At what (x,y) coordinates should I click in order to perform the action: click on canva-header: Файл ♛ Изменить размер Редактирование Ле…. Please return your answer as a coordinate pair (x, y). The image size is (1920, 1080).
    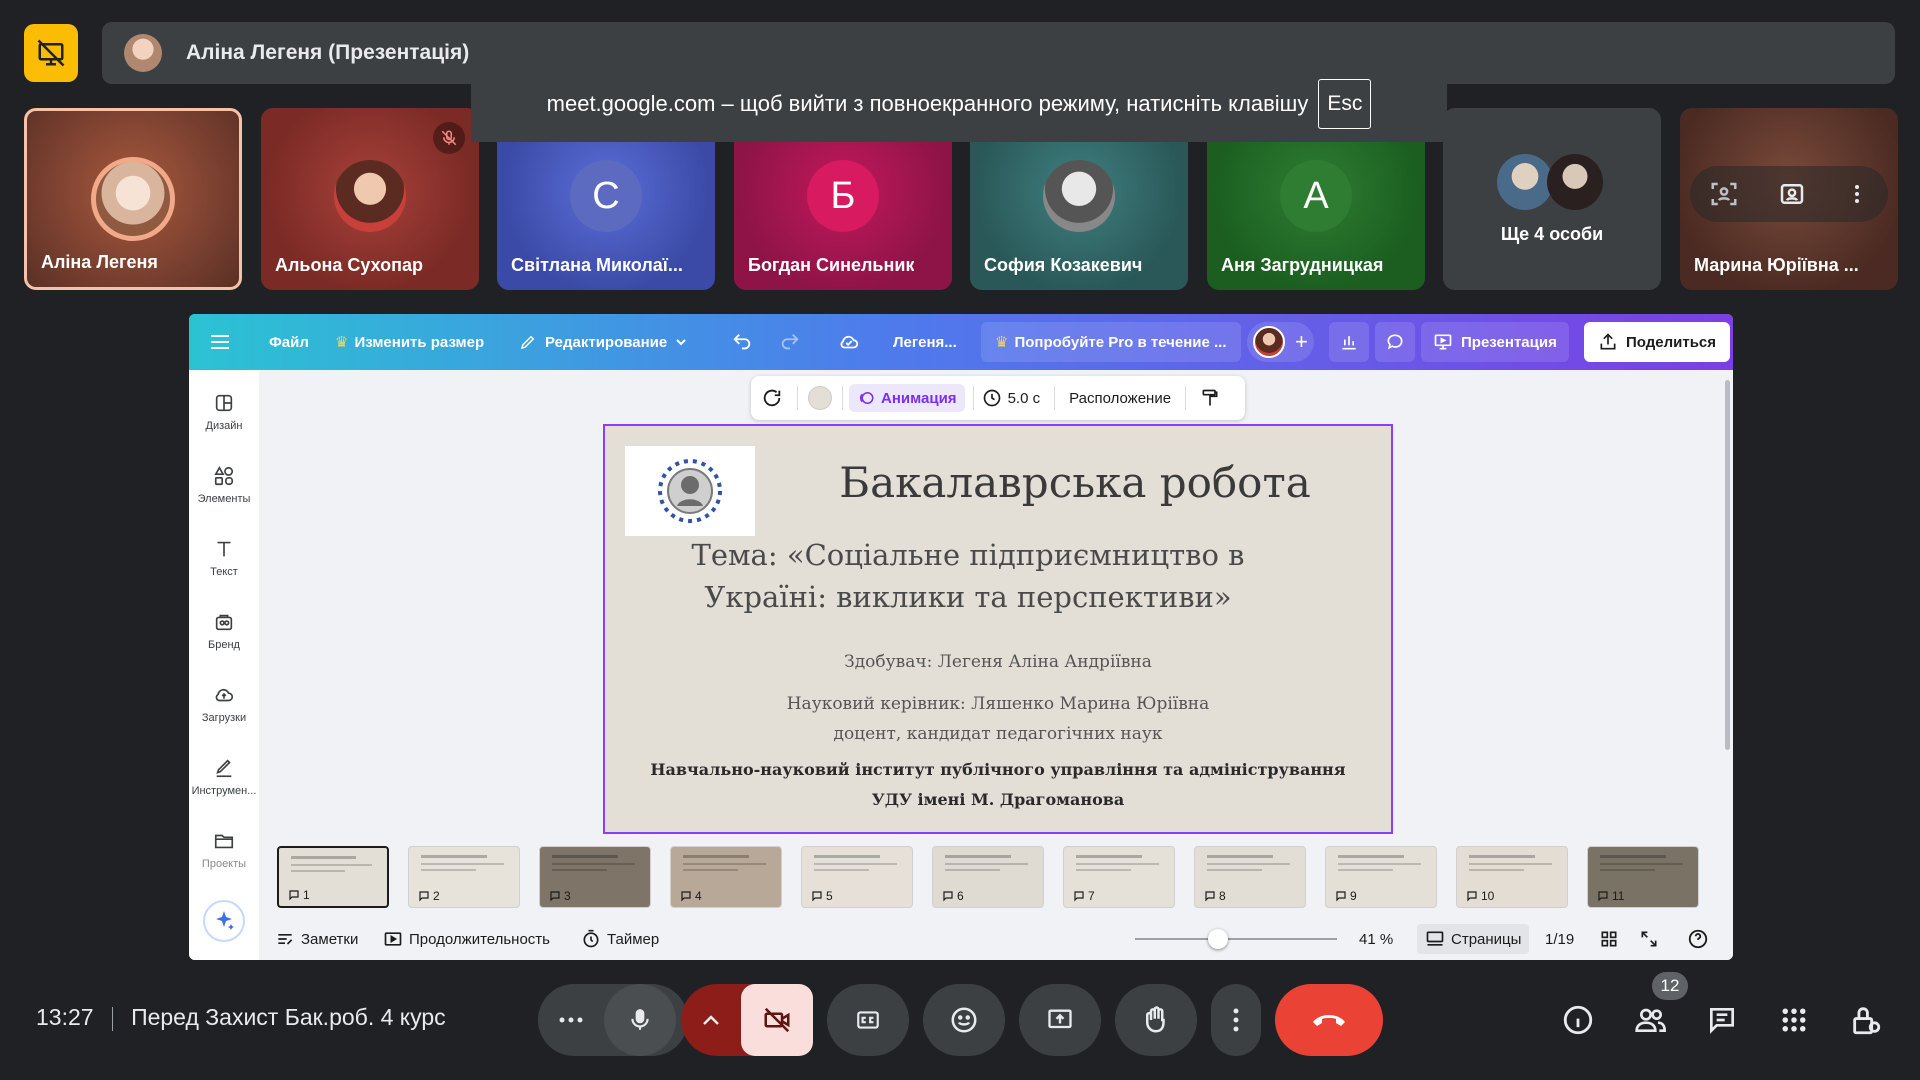
    Looking at the image, I should click on (961, 342).